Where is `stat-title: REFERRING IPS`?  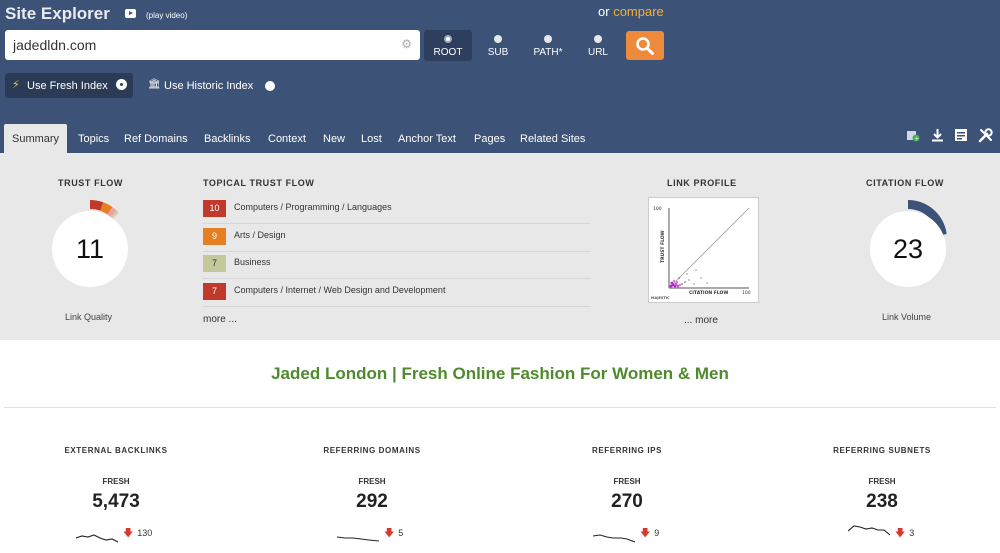 stat-title: REFERRING IPS is located at coordinates (627, 450).